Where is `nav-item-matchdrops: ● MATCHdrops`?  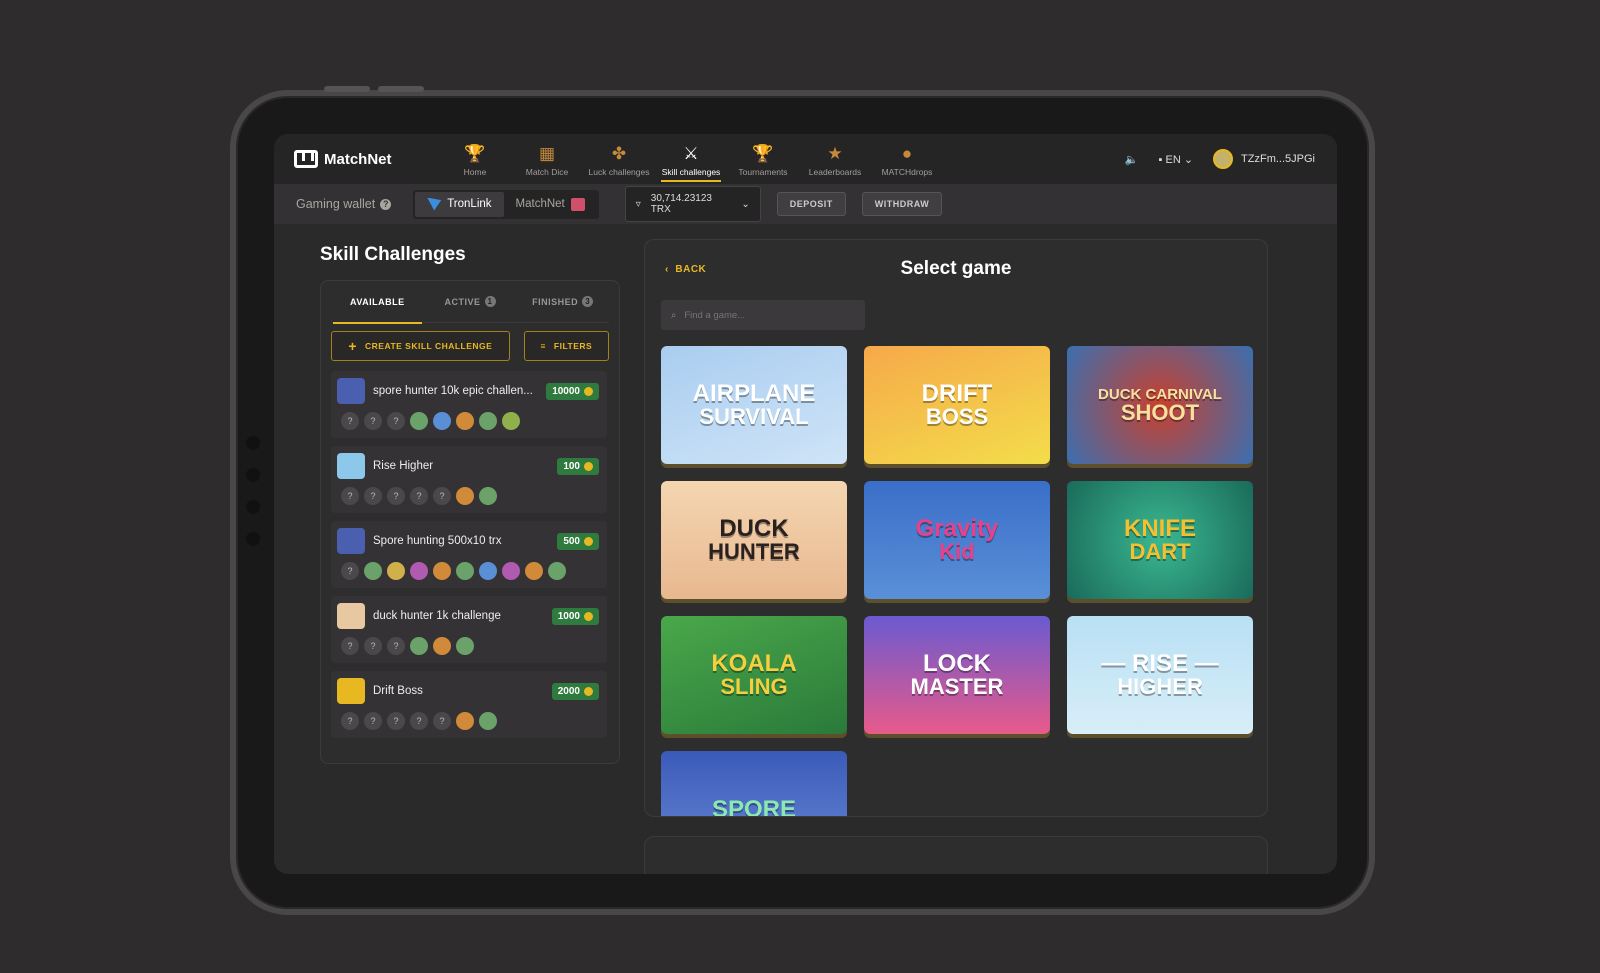
nav-item-matchdrops: ● MATCHdrops is located at coordinates (907, 159).